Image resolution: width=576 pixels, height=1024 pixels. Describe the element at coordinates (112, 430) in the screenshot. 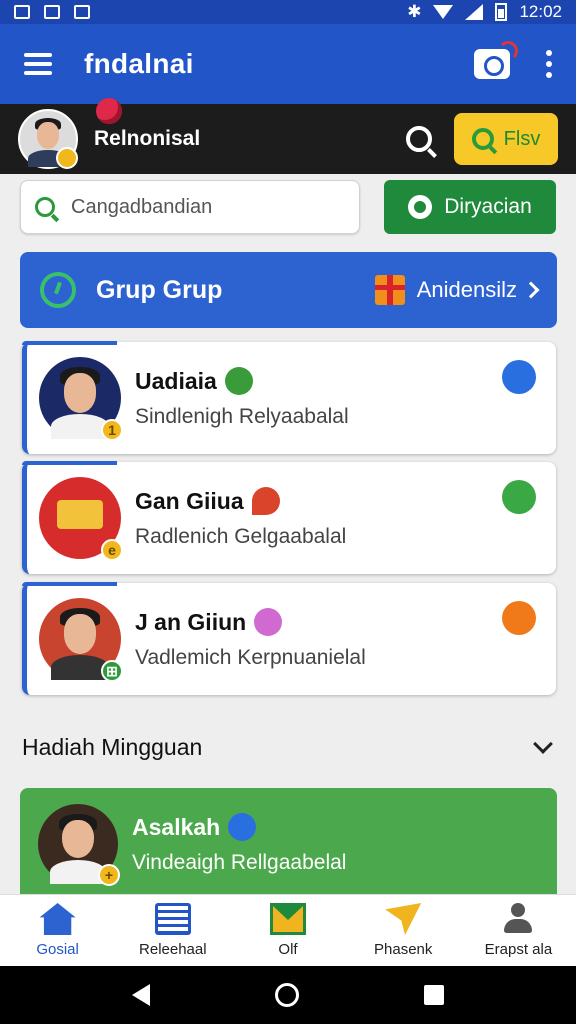

I see `level-badge-icon: 1` at that location.